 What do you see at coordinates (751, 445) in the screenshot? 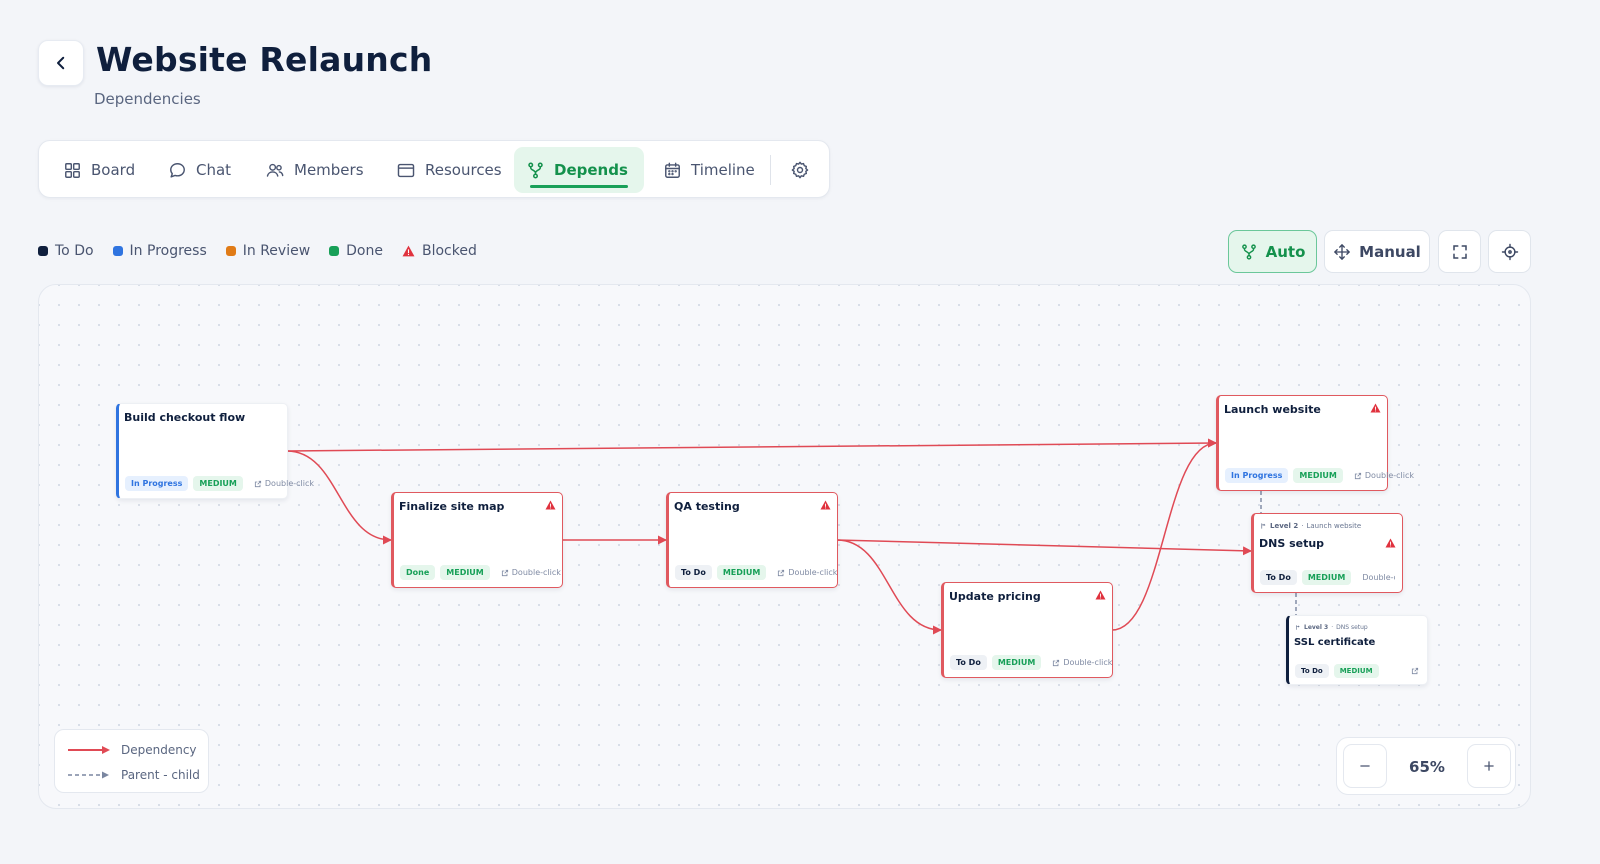
I see `edge-build-to-launch` at bounding box center [751, 445].